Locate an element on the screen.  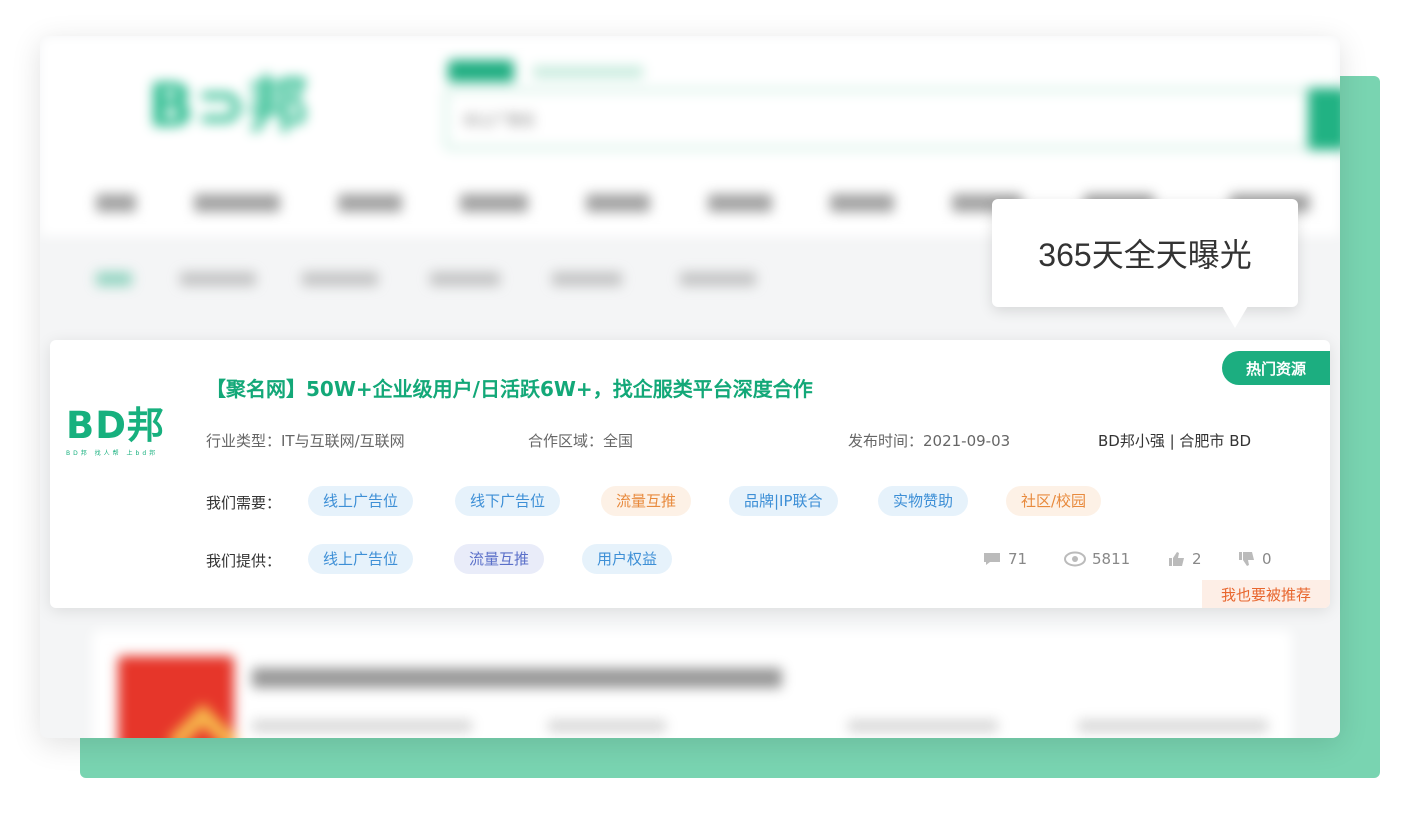
next-listing-card is located at coordinates (692, 684).